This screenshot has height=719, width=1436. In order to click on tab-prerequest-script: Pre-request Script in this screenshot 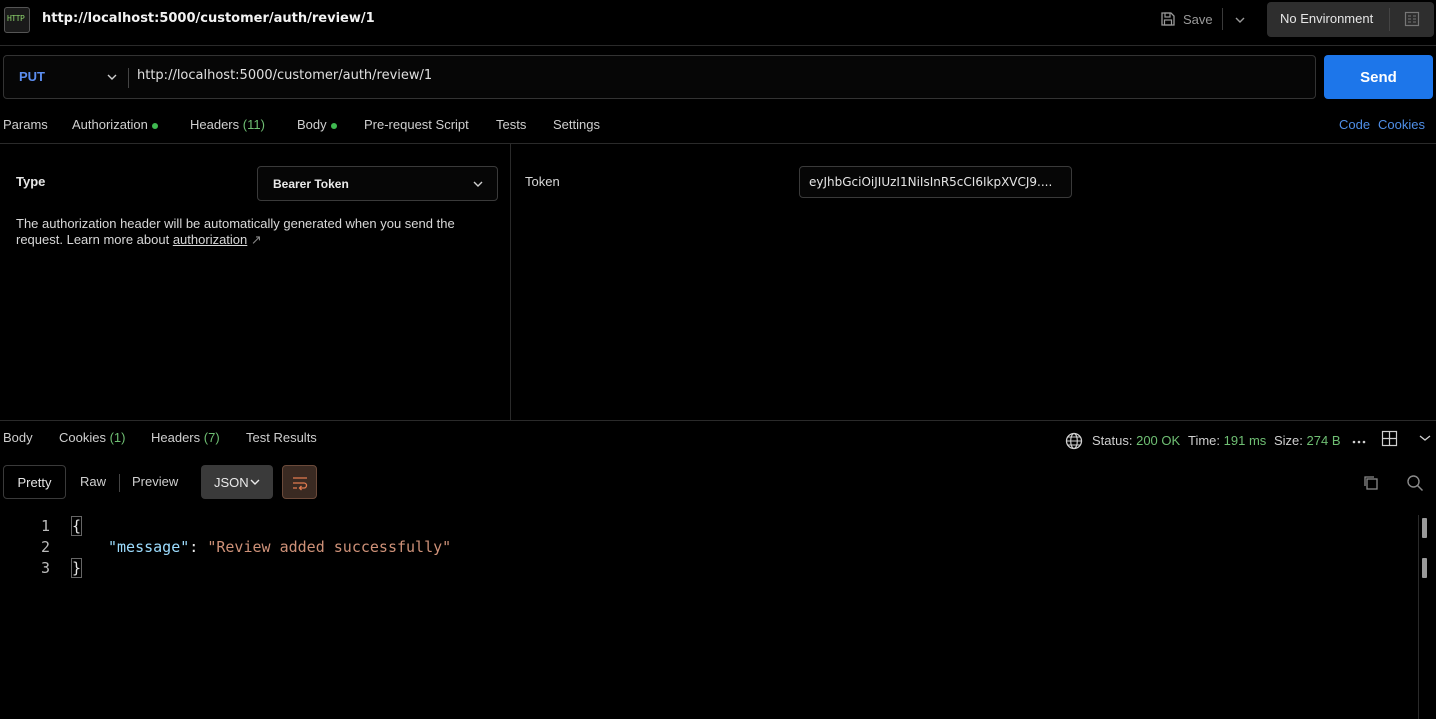, I will do `click(416, 124)`.